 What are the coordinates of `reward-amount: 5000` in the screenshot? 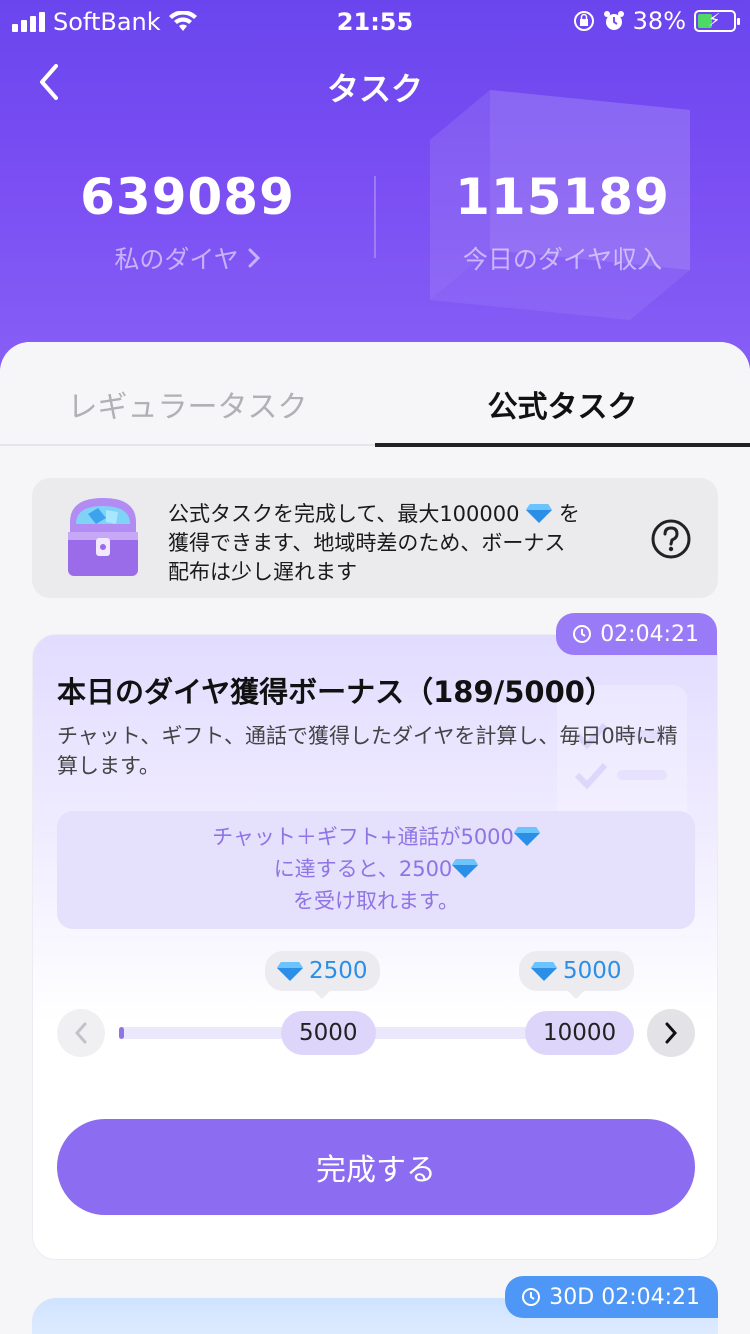 It's located at (592, 971).